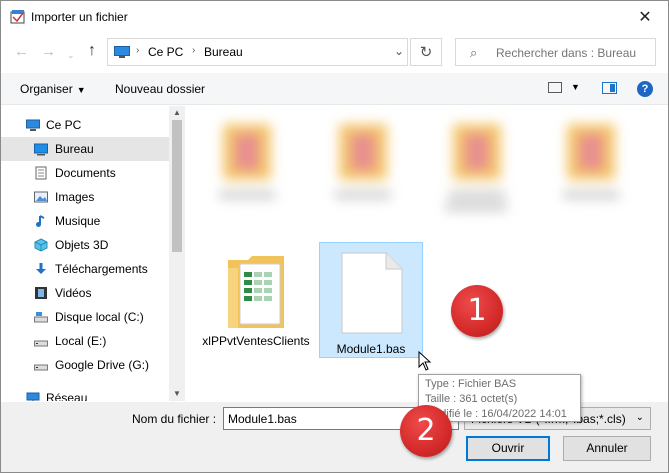  I want to click on sidebar-item-local-e: Local (E:), so click(85, 341).